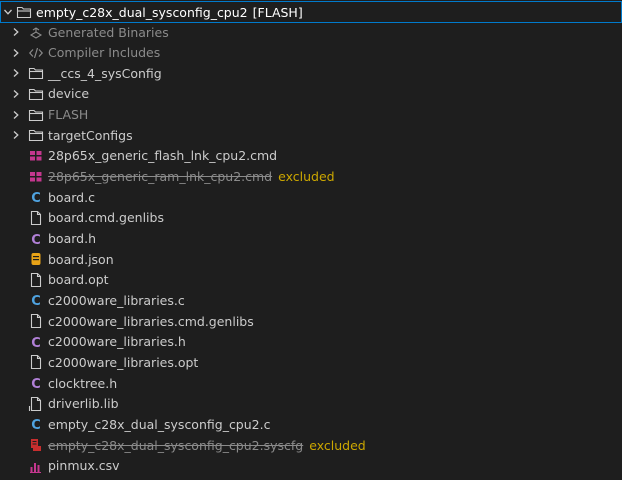 This screenshot has height=480, width=622. Describe the element at coordinates (36, 53) in the screenshot. I see `code-icon` at that location.